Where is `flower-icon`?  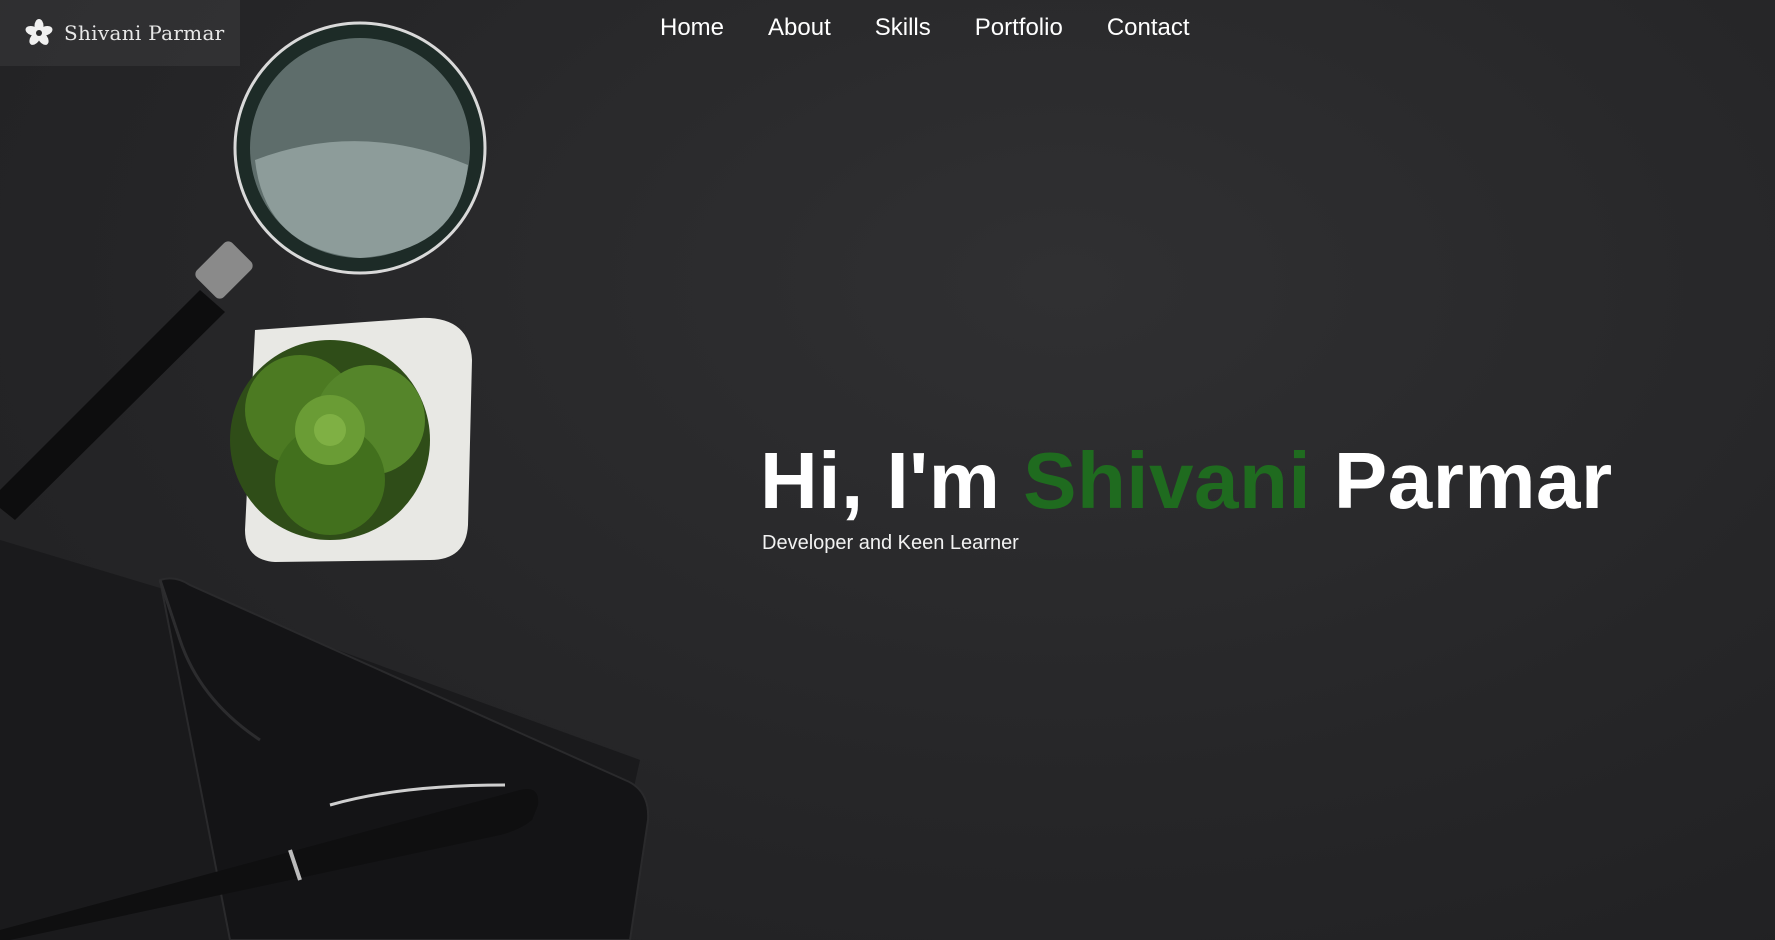 flower-icon is located at coordinates (39, 32).